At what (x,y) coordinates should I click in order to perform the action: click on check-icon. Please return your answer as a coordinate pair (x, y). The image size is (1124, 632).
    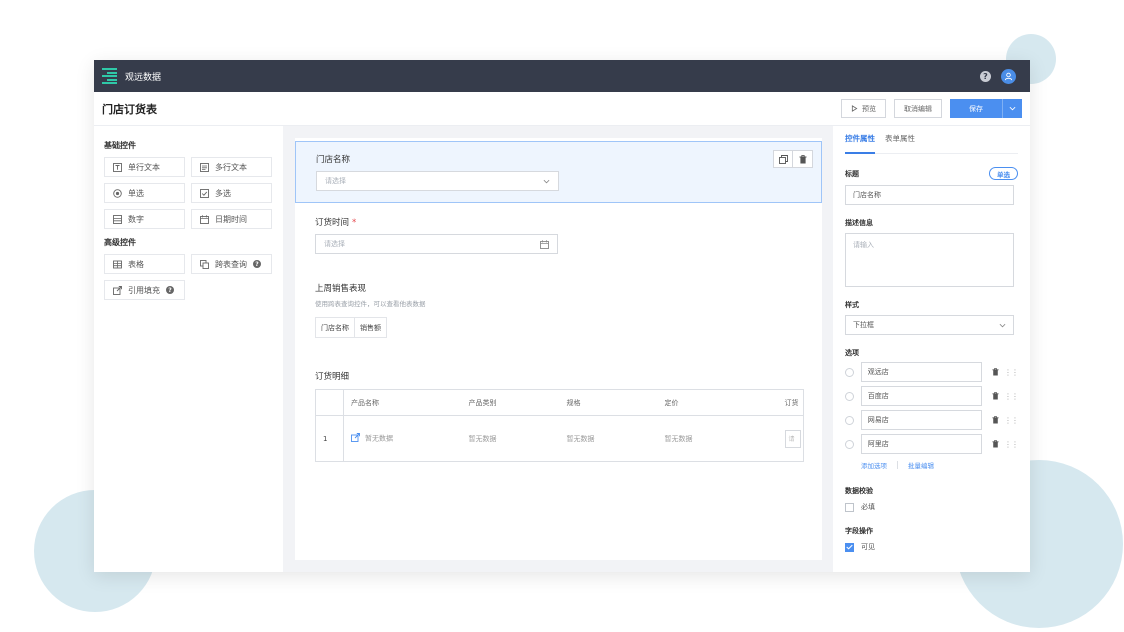
    Looking at the image, I should click on (849, 547).